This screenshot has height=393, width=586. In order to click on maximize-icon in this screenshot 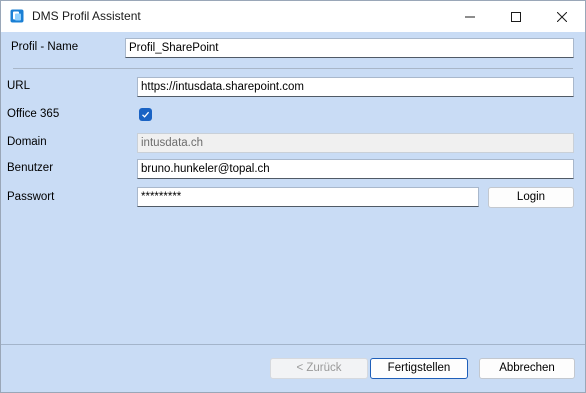, I will do `click(516, 16)`.